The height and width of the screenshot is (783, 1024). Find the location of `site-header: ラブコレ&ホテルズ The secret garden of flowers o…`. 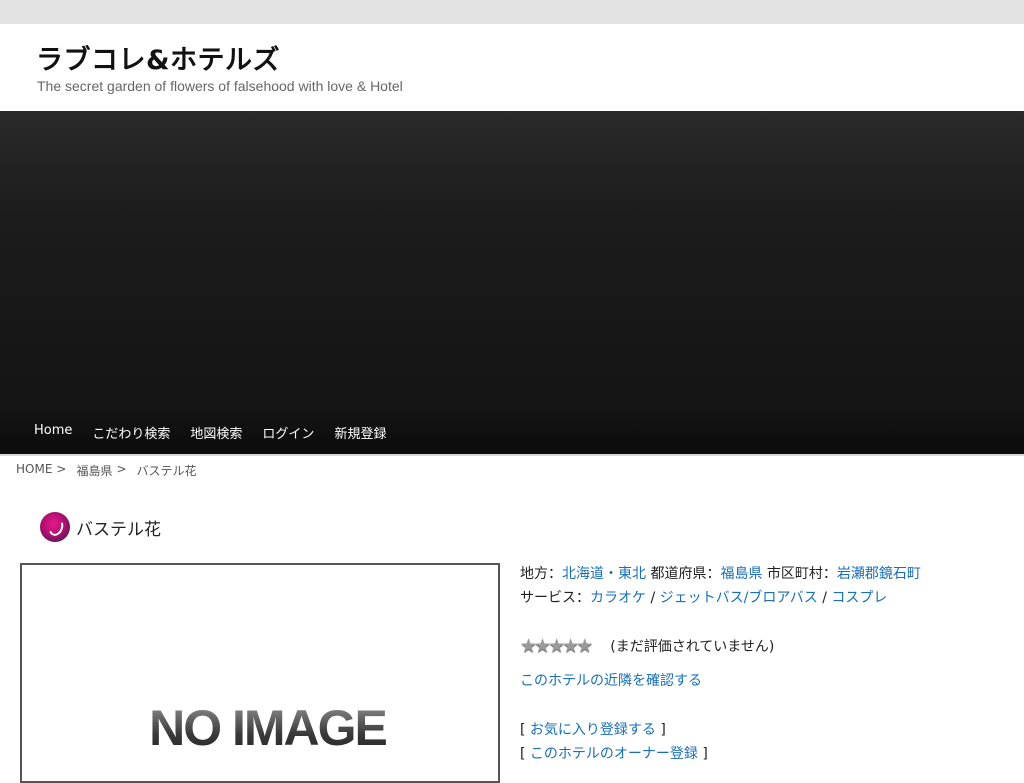

site-header: ラブコレ&ホテルズ The secret garden of flowers o… is located at coordinates (512, 67).